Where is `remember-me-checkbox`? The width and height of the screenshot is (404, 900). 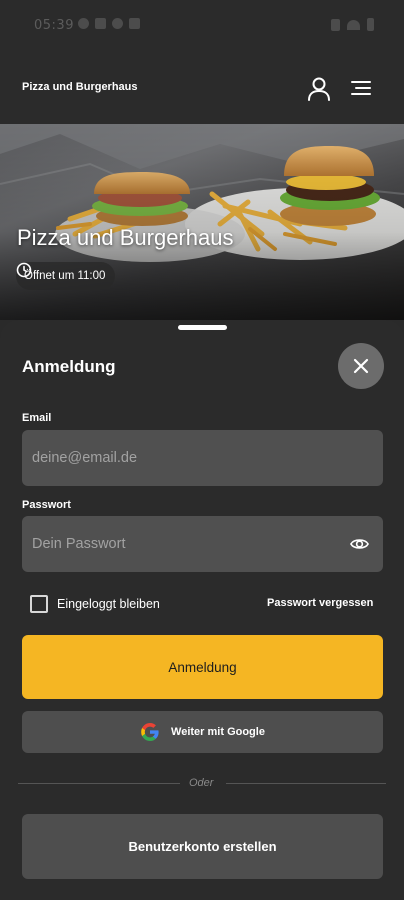
remember-me-checkbox is located at coordinates (39, 604).